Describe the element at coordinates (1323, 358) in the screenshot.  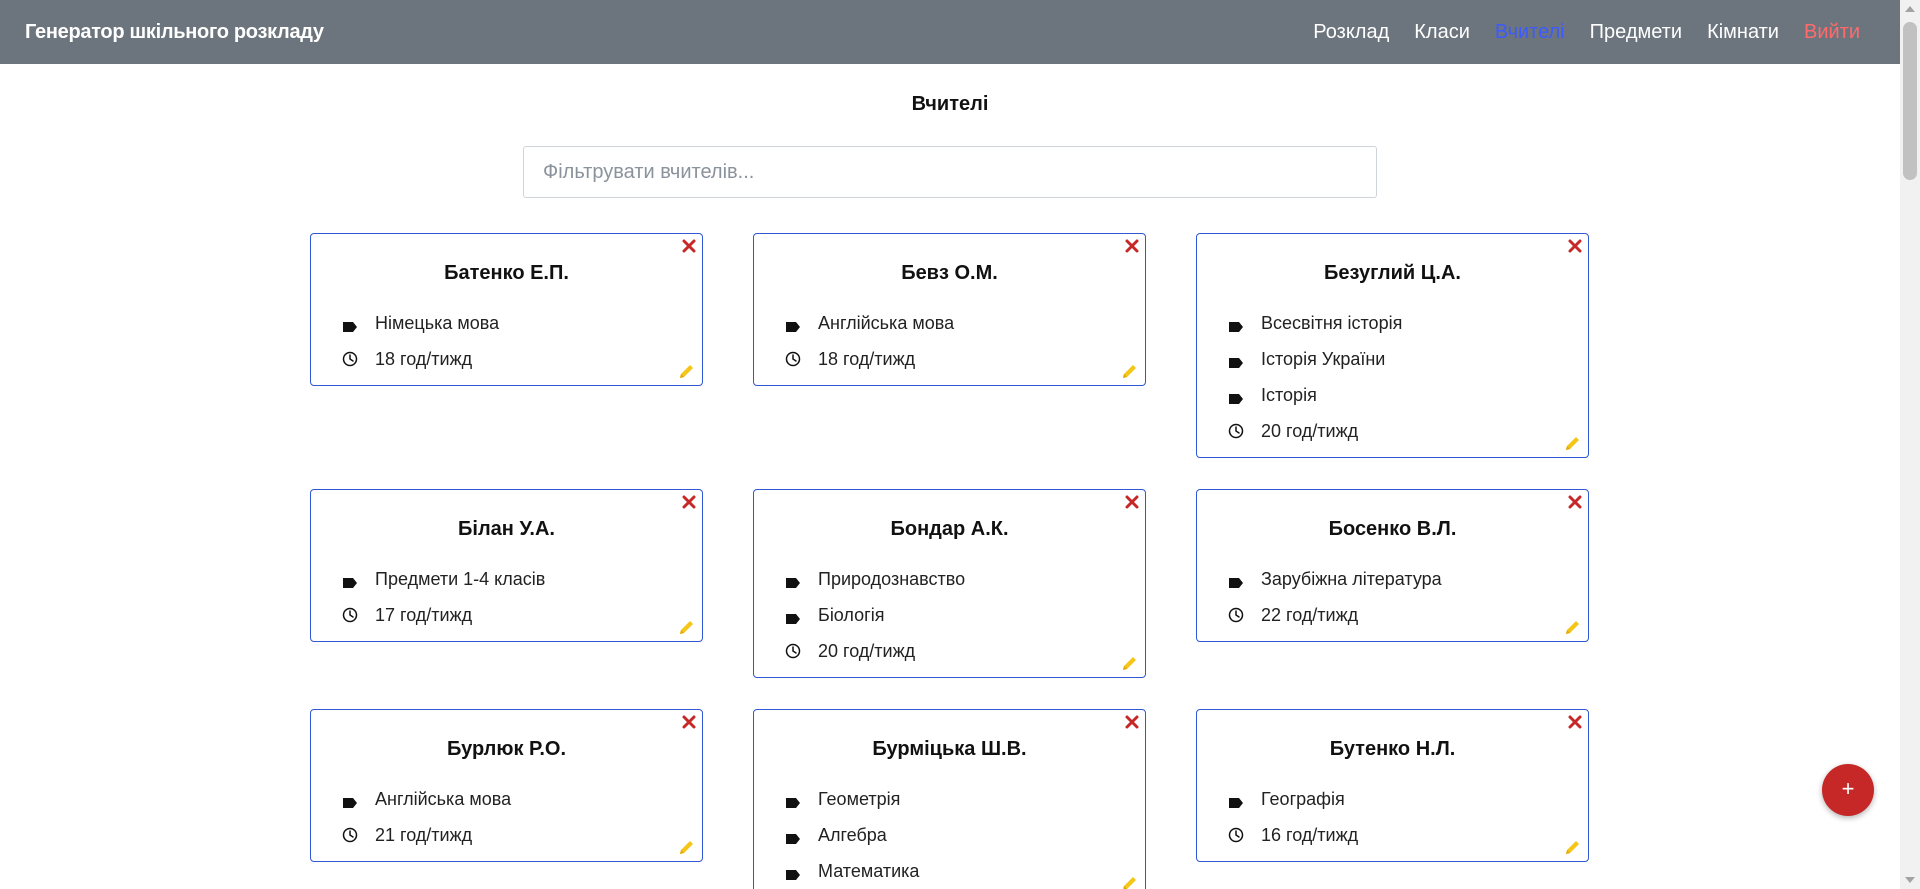
I see `subject-label: Історія України` at that location.